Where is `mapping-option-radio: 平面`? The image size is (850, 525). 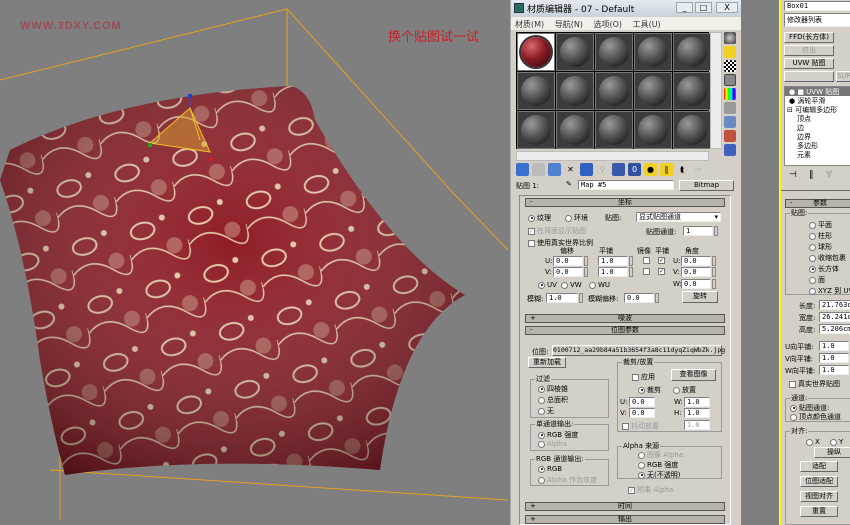 mapping-option-radio: 平面 is located at coordinates (820, 225).